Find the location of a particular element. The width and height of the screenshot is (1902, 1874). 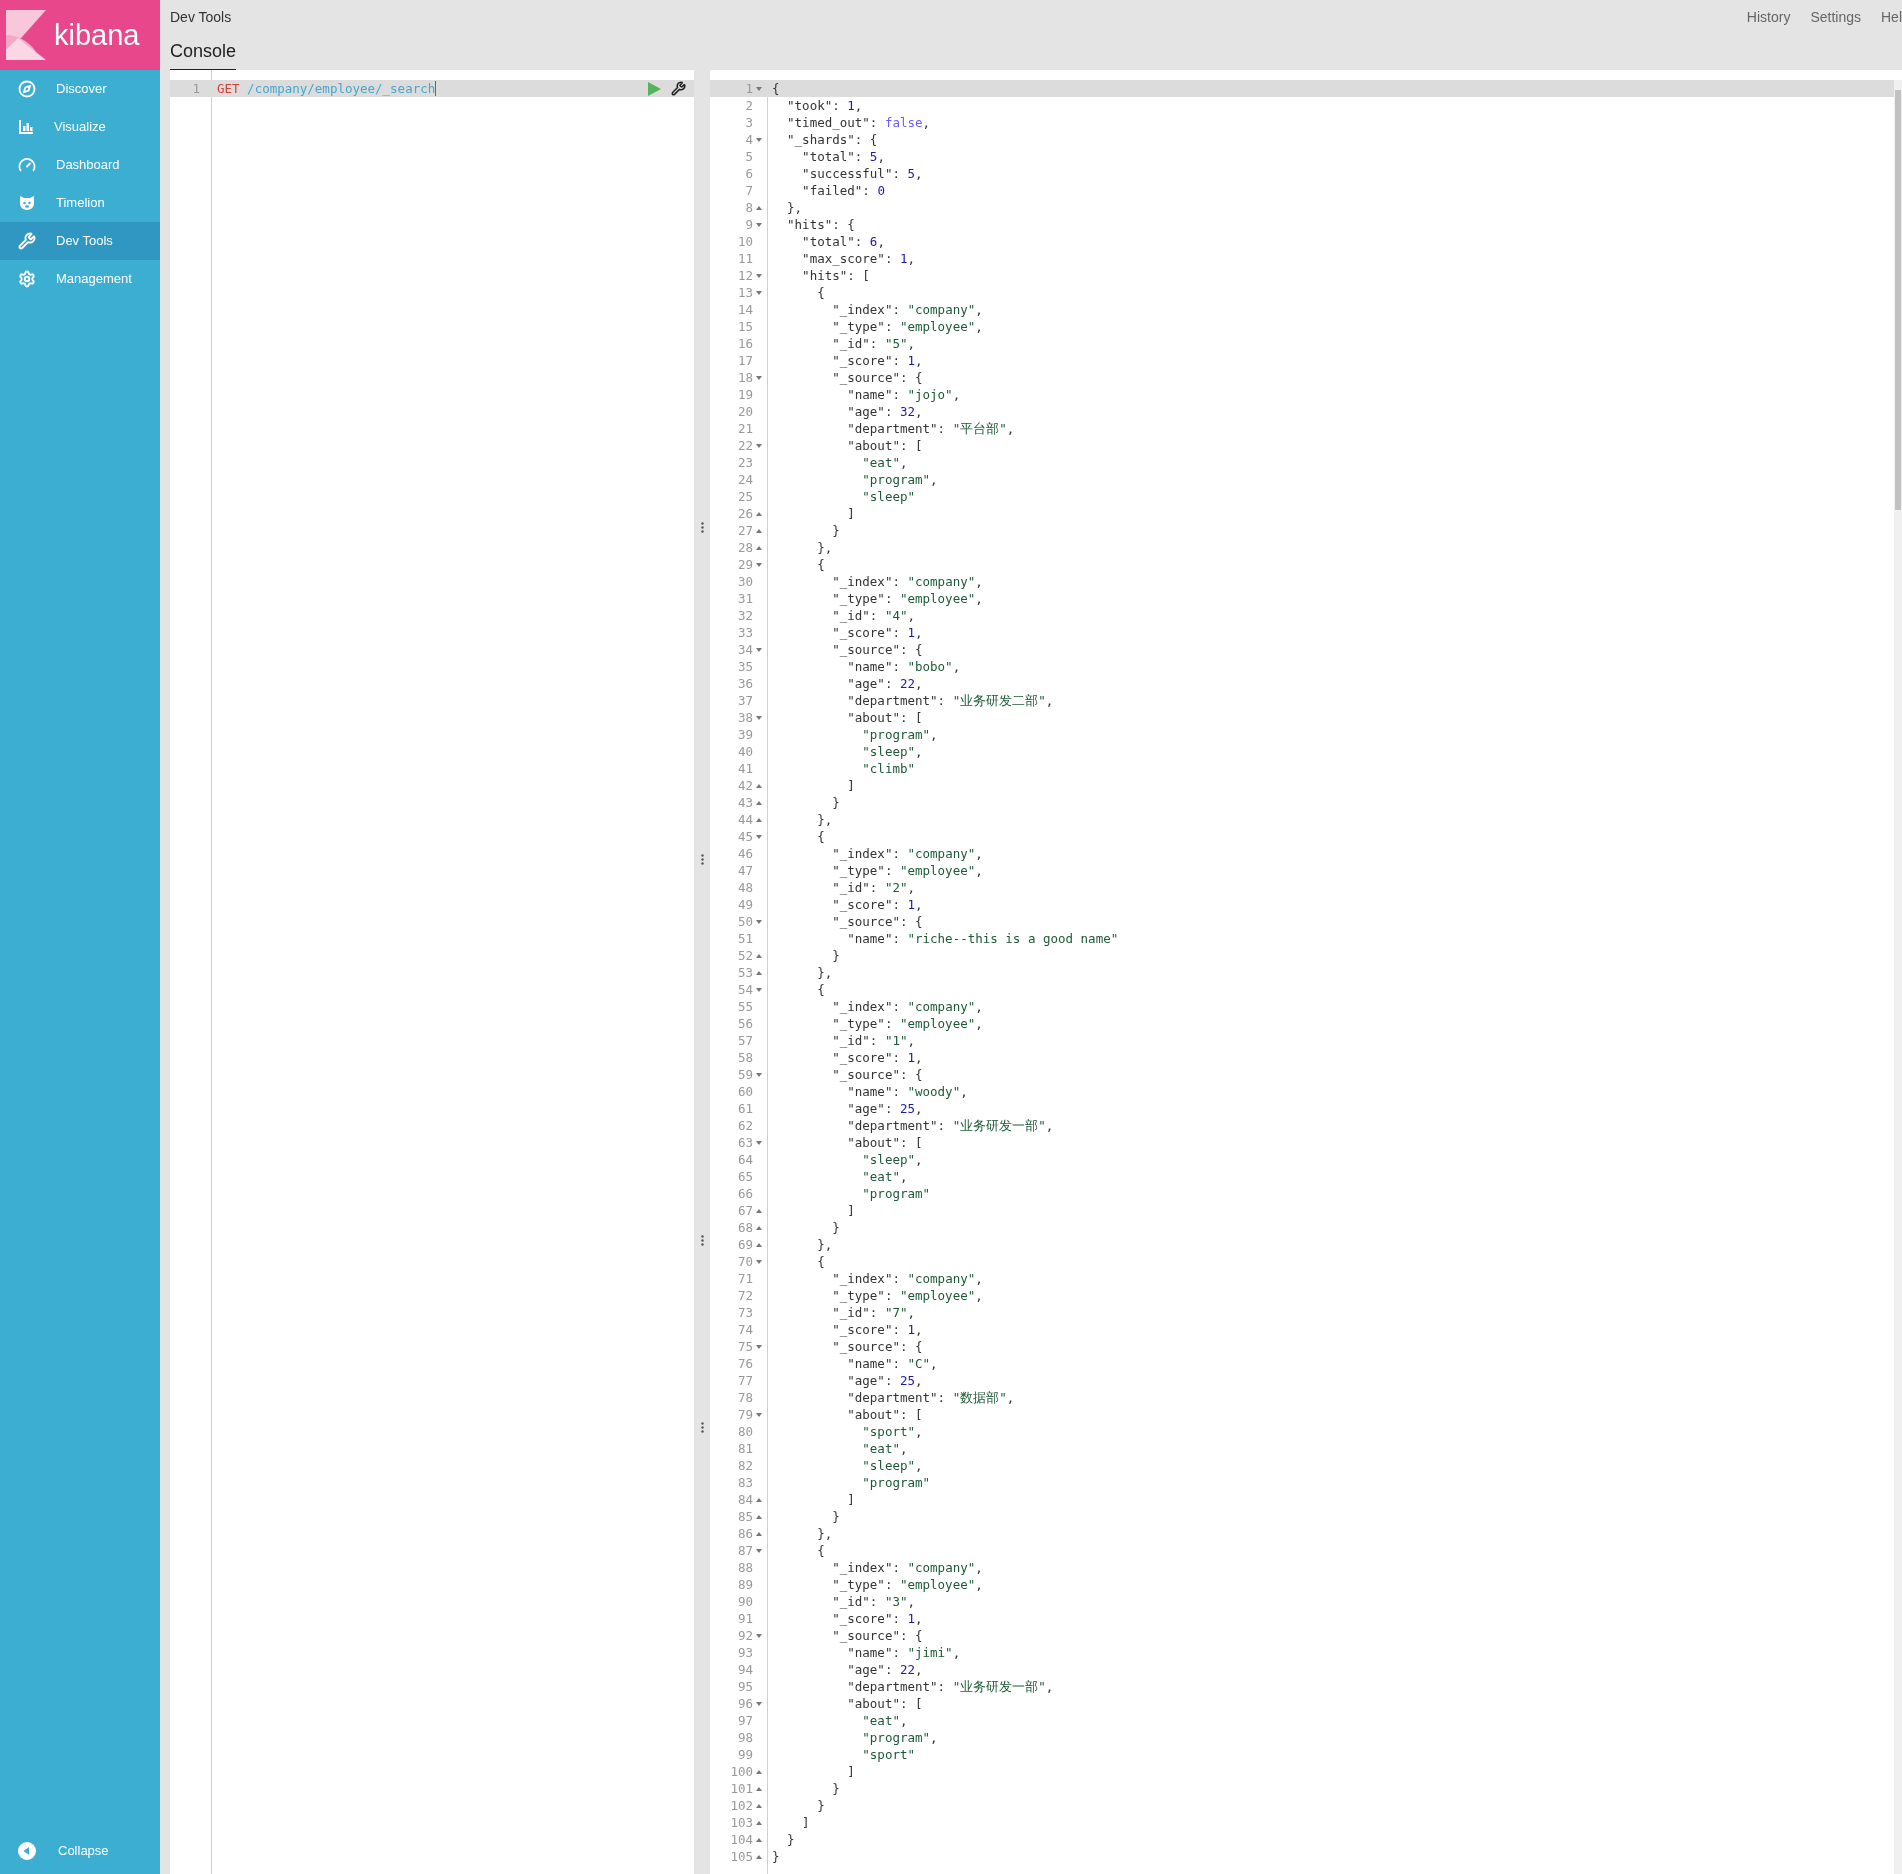

line-number: 31 is located at coordinates (744, 598).